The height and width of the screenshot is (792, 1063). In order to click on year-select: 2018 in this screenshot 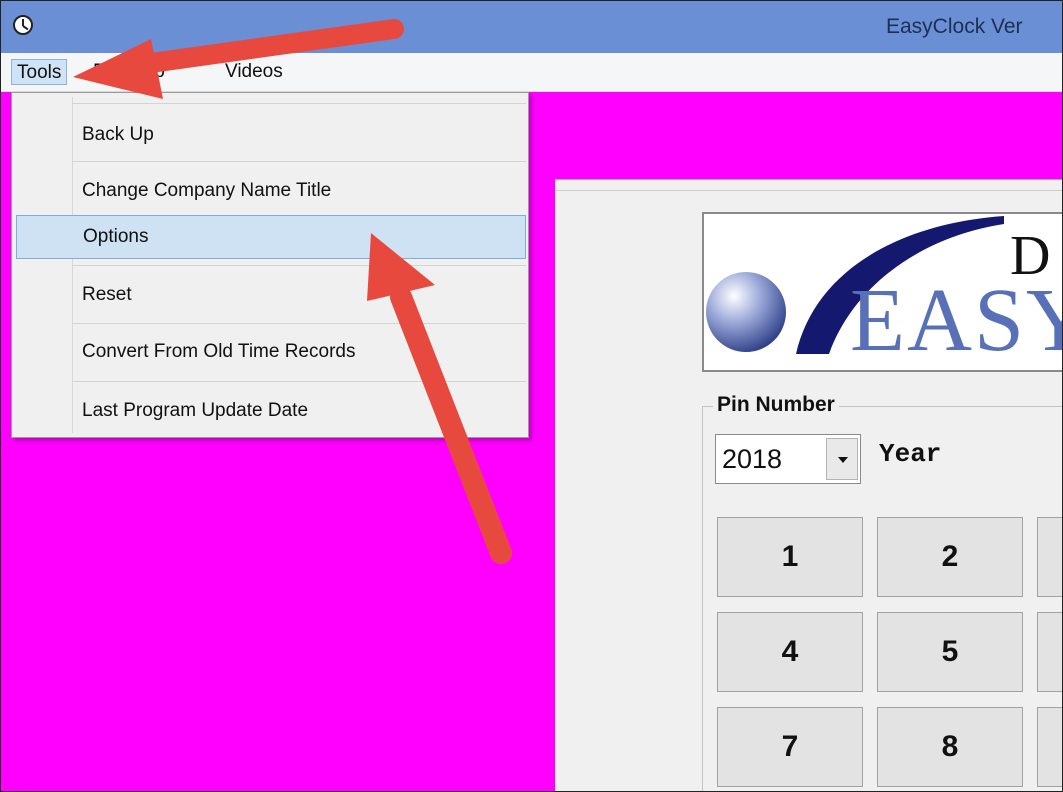, I will do `click(788, 459)`.